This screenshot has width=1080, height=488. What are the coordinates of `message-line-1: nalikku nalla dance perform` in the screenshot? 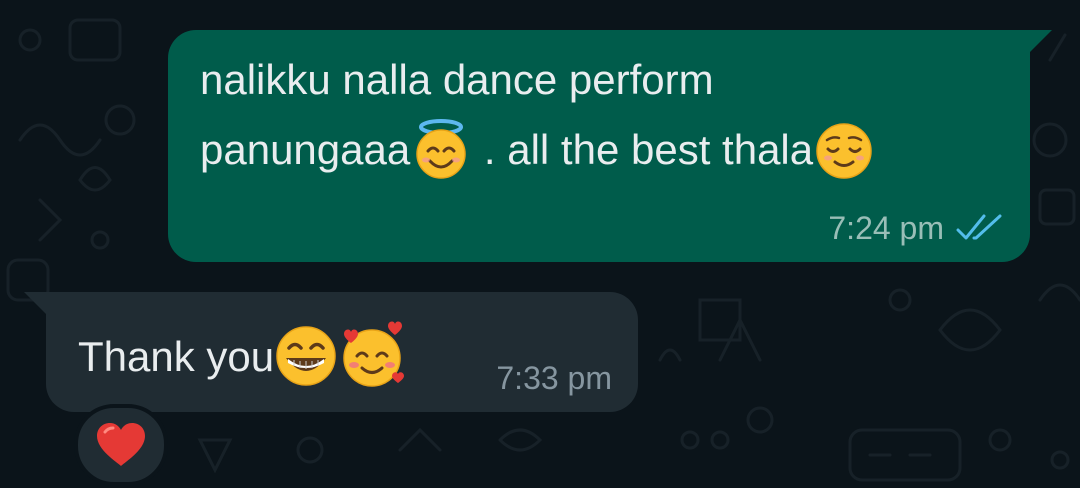 It's located at (457, 80).